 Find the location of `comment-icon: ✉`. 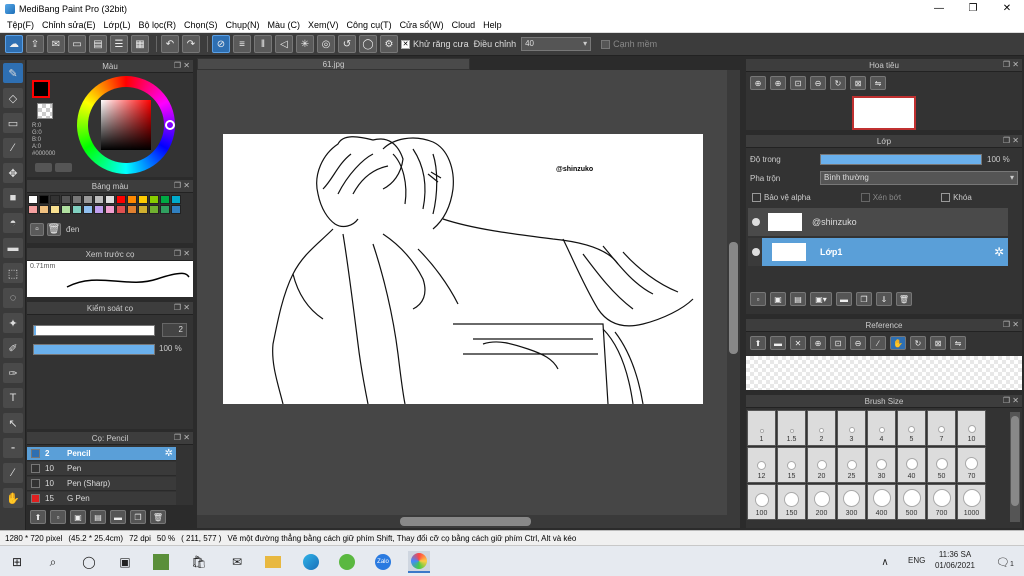

comment-icon: ✉ is located at coordinates (56, 44).